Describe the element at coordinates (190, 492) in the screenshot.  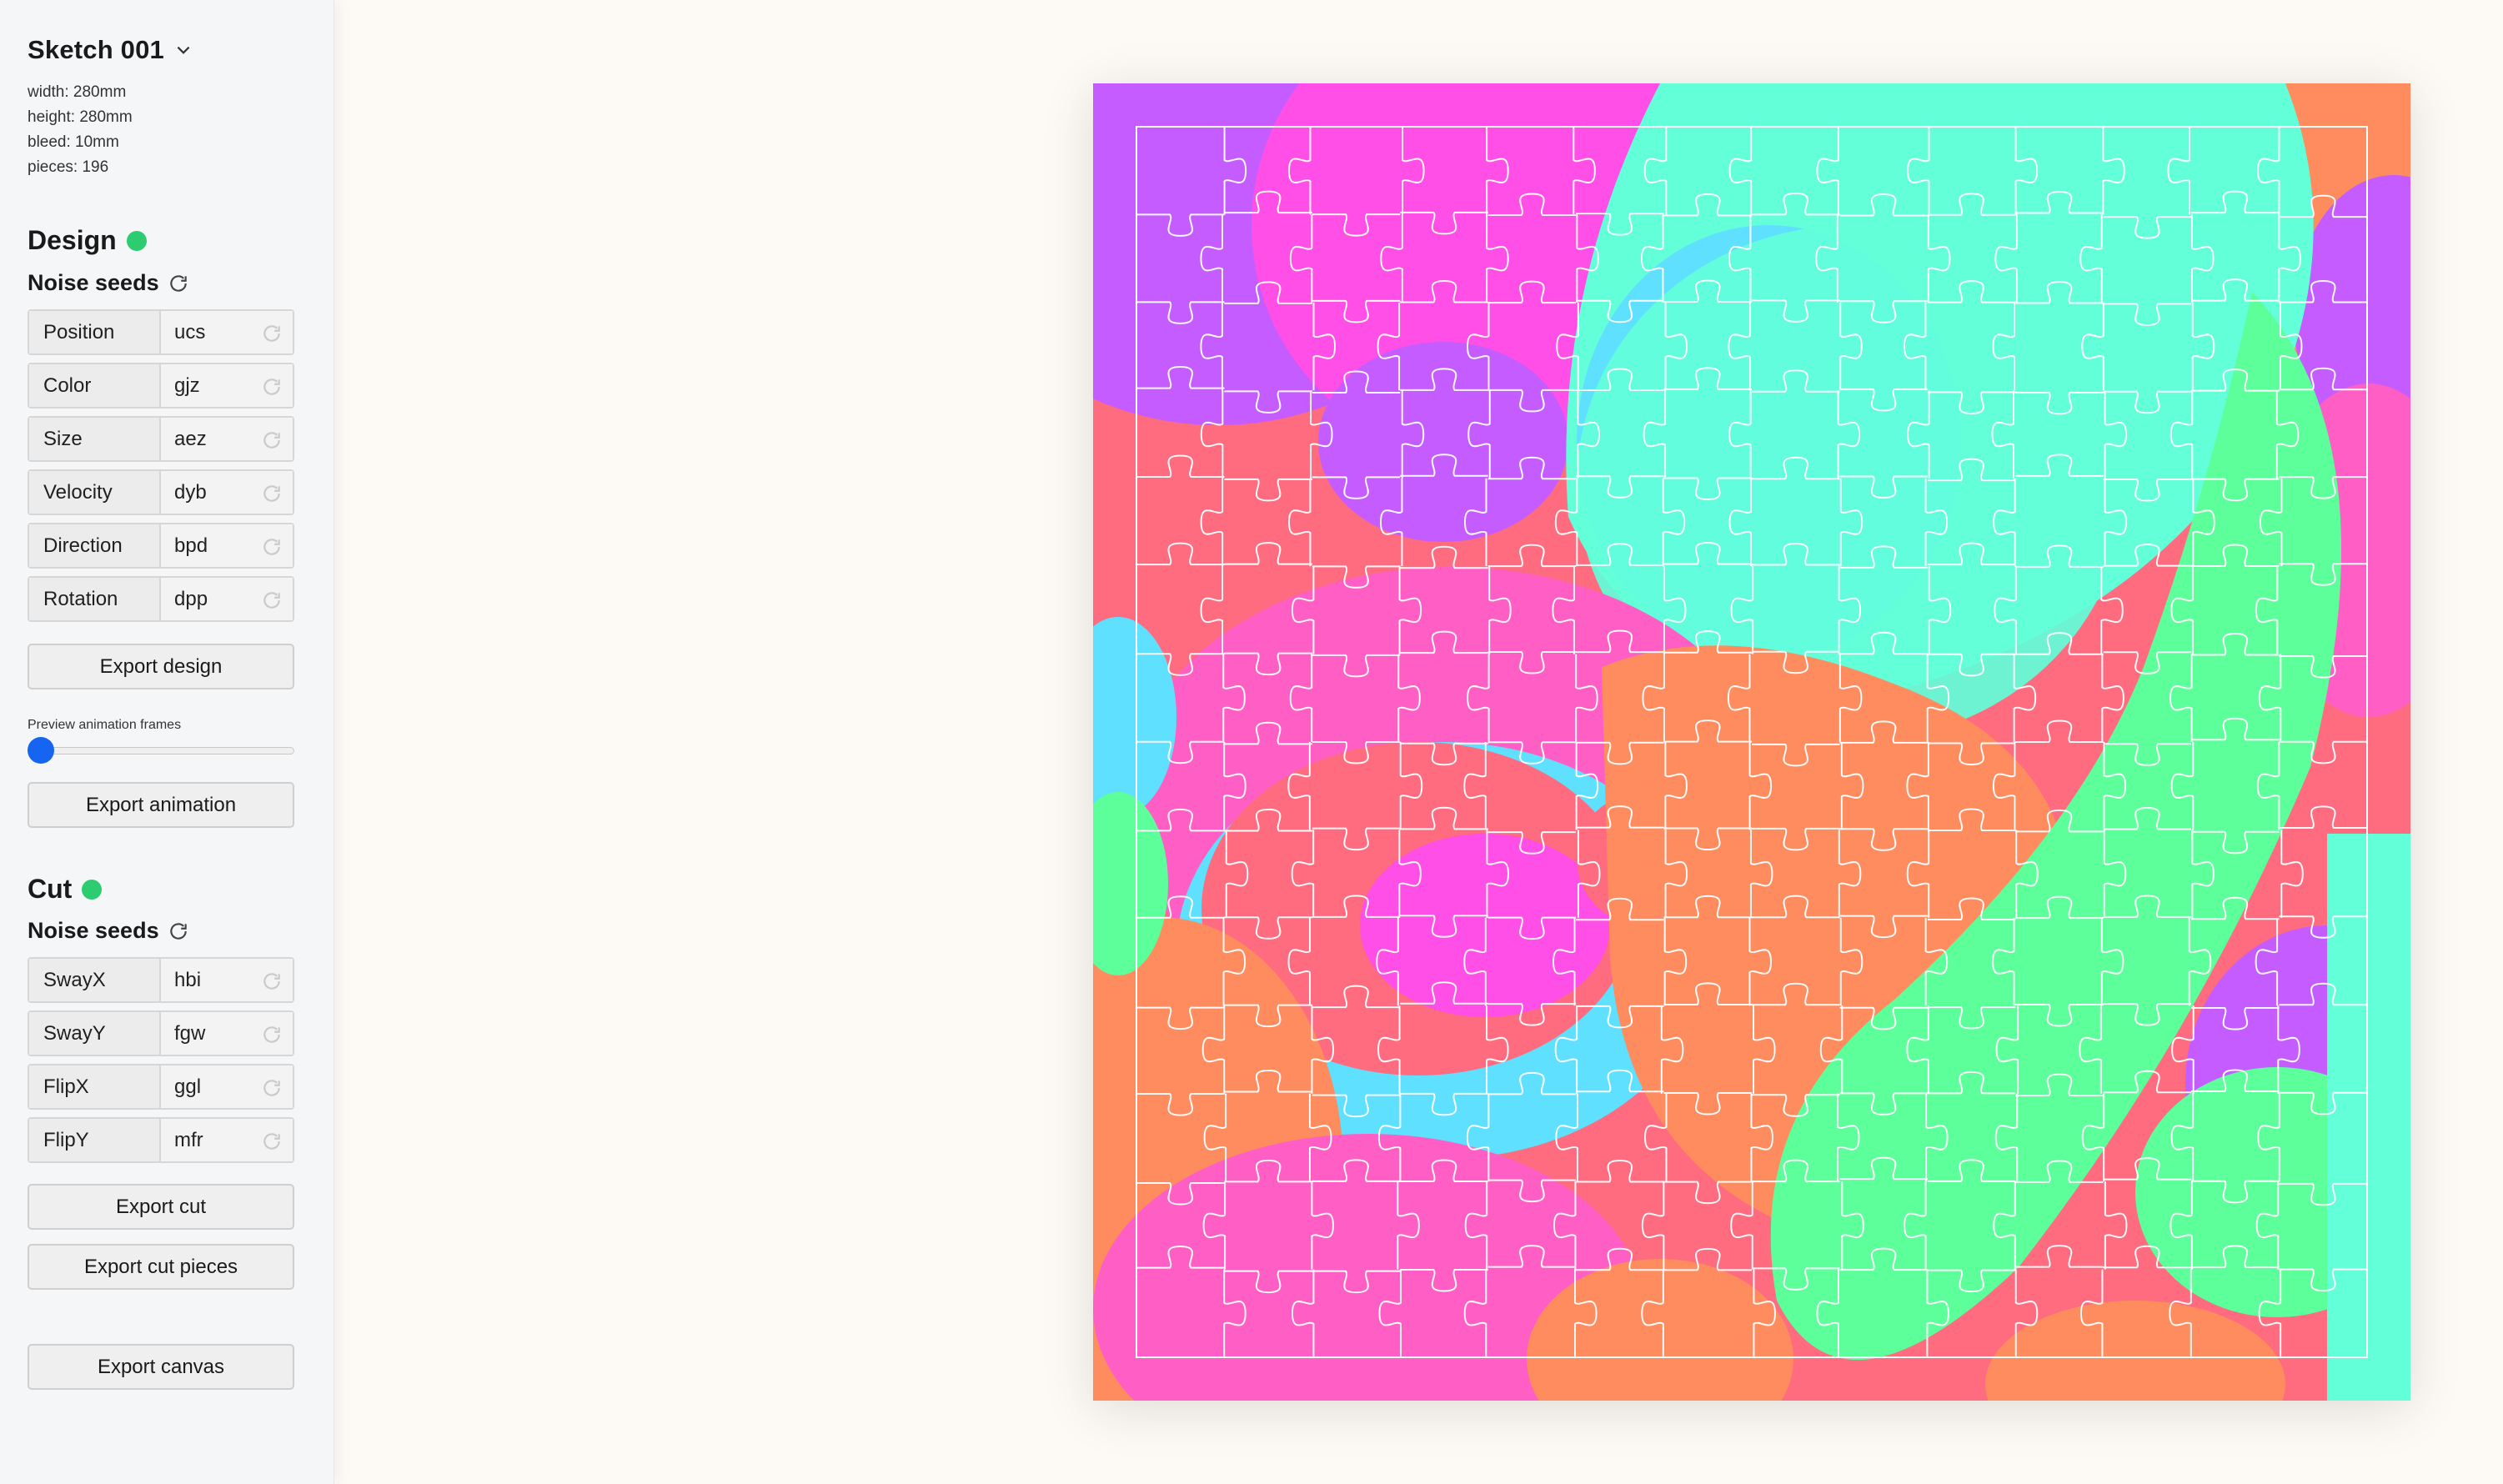
I see `seed-value: dyb` at that location.